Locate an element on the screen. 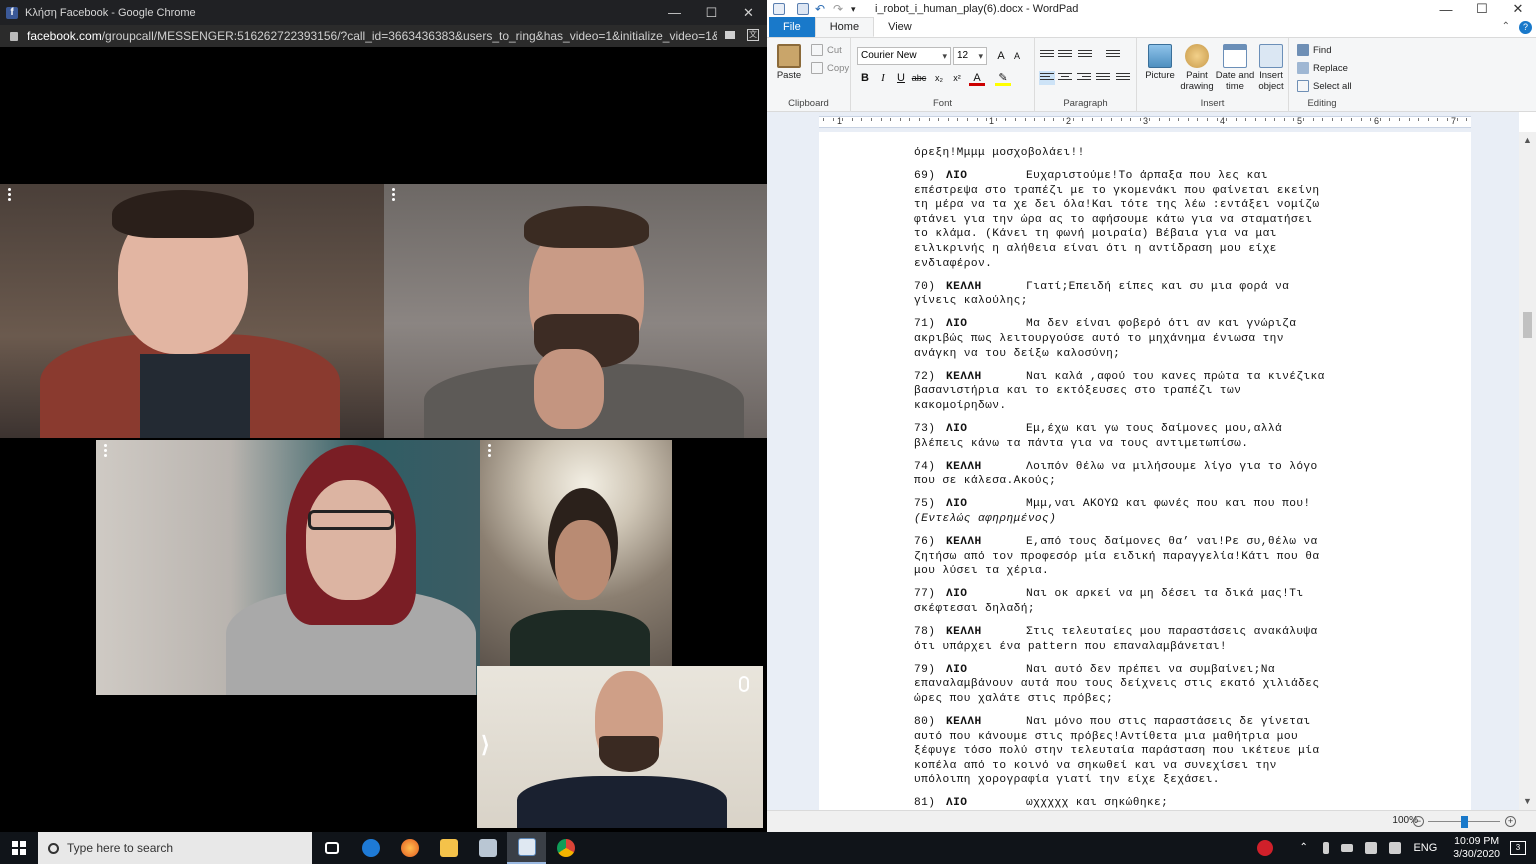  tab-home: Home is located at coordinates (844, 27).